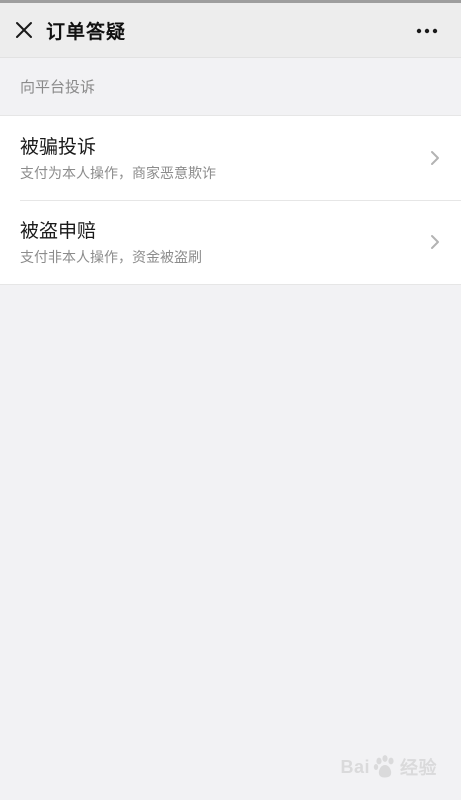 The image size is (461, 800). What do you see at coordinates (111, 257) in the screenshot?
I see `item-description: 支付非本人操作，资金被盗刷` at bounding box center [111, 257].